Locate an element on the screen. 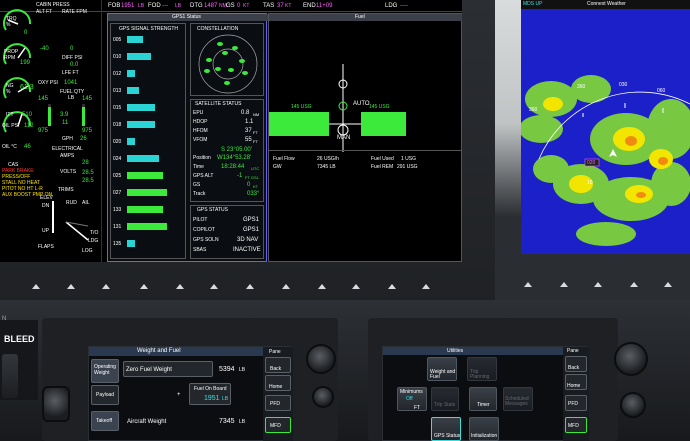  zero-fuel-weight-button: Zero Fuel Weight is located at coordinates (168, 369).